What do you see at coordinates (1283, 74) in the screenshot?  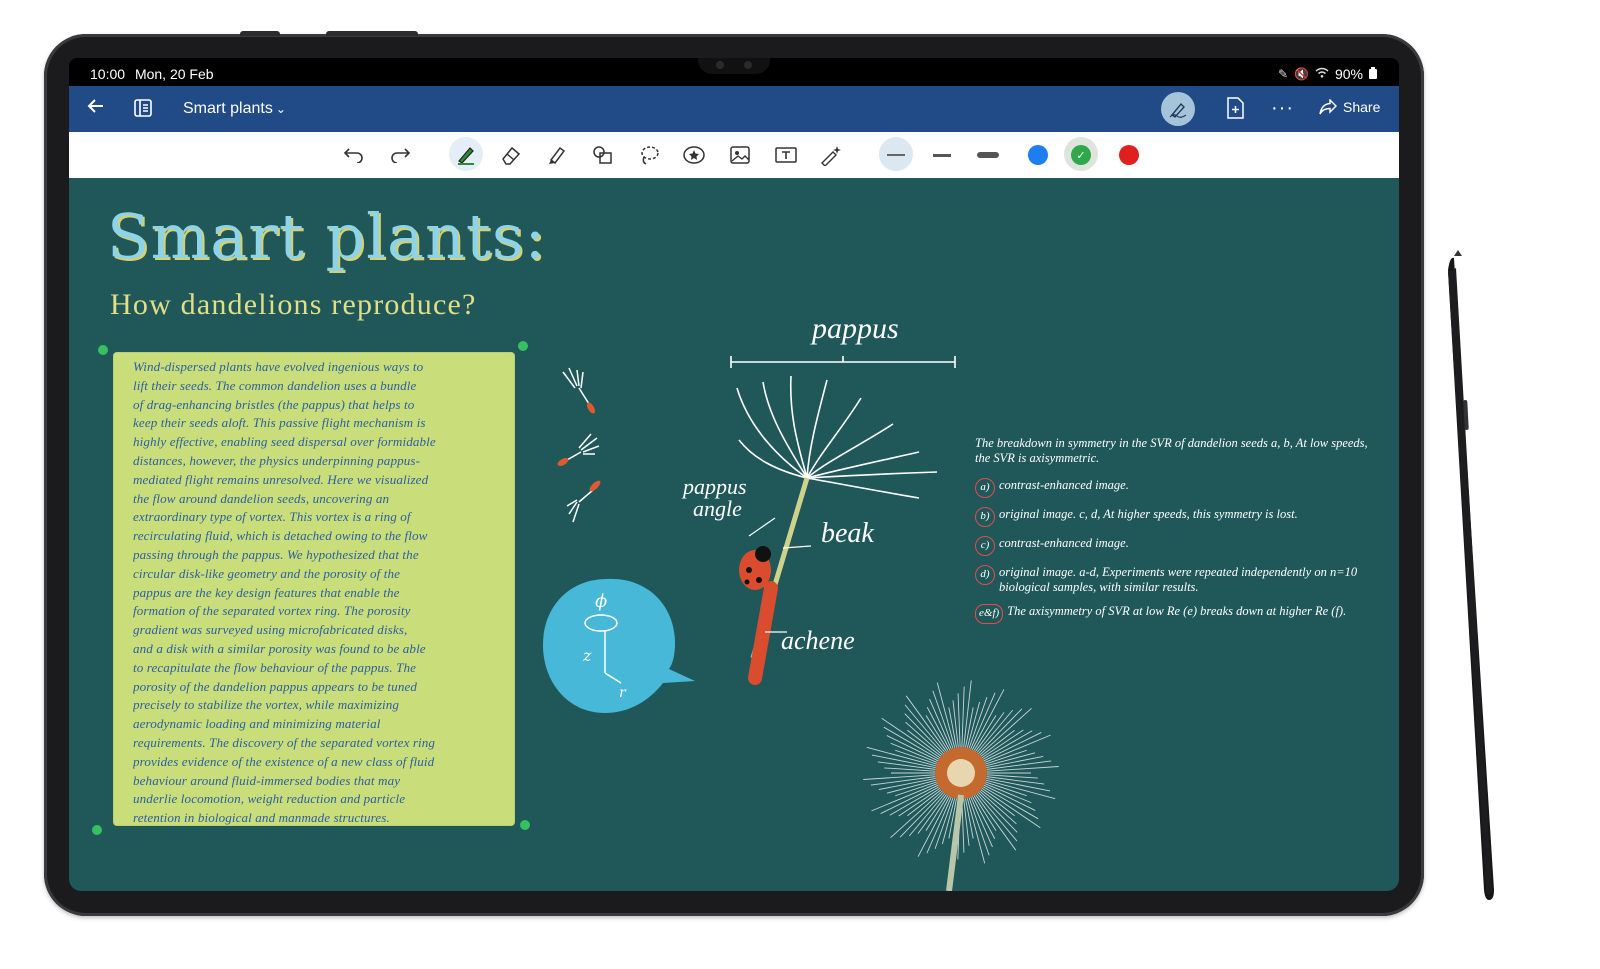 I see `pen-status-icon: ✎` at bounding box center [1283, 74].